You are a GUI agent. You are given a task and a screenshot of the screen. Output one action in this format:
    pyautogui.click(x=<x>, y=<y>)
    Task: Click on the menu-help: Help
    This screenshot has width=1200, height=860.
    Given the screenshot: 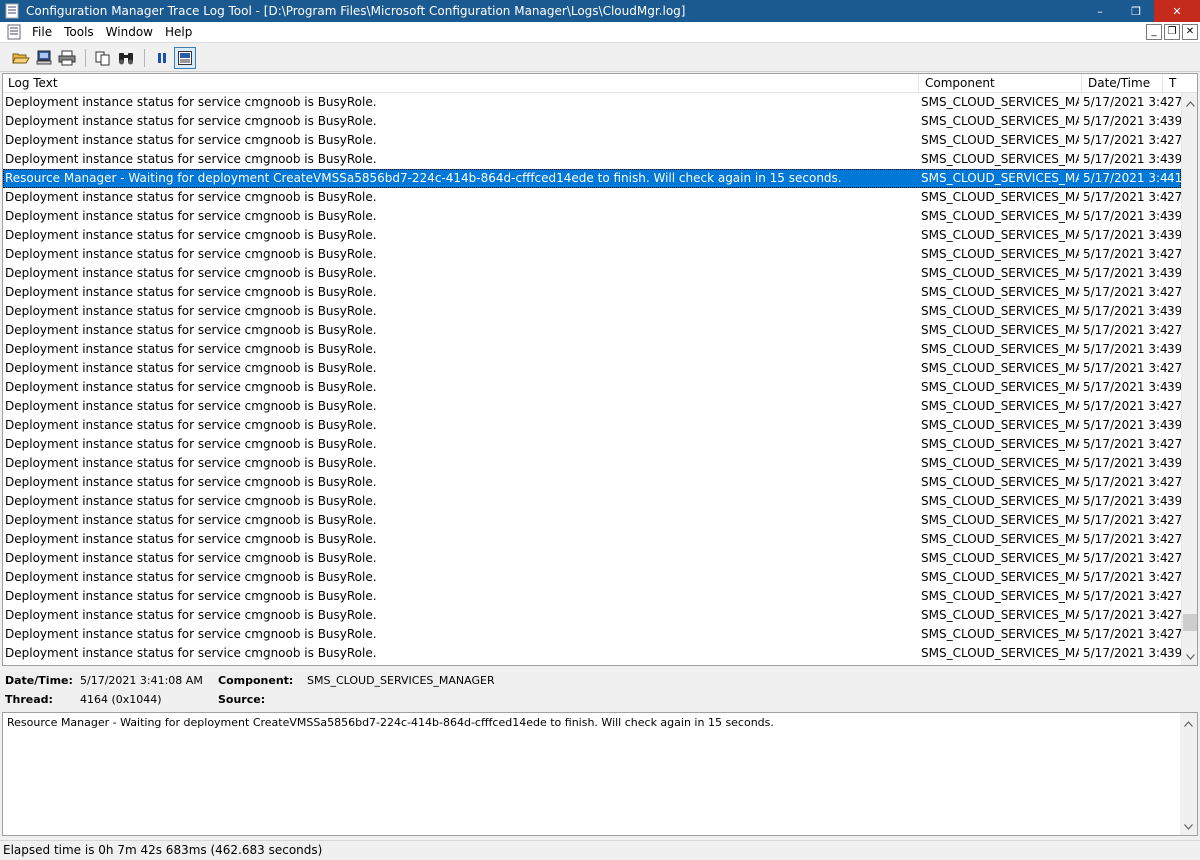 What is the action you would take?
    pyautogui.click(x=178, y=32)
    